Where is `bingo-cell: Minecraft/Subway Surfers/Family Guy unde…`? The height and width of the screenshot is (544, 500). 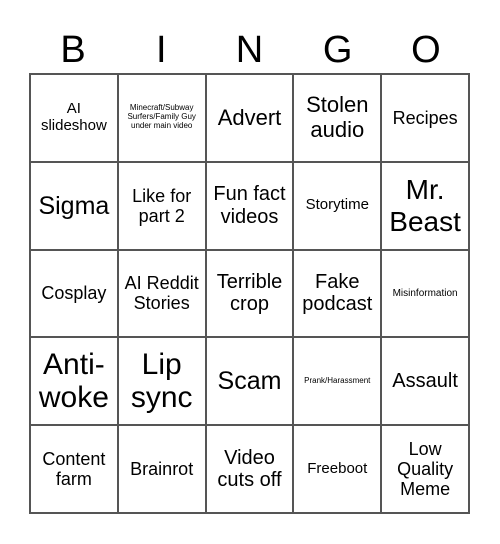 bingo-cell: Minecraft/Subway Surfers/Family Guy unde… is located at coordinates (161, 118).